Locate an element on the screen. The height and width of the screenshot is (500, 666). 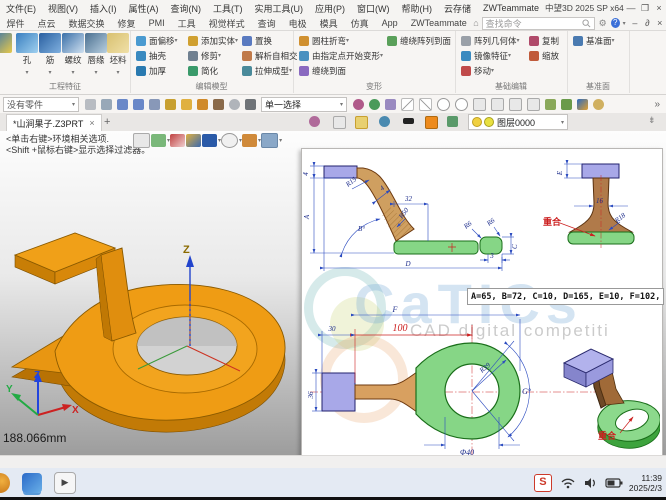
spline-icon is located at coordinates (497, 104).